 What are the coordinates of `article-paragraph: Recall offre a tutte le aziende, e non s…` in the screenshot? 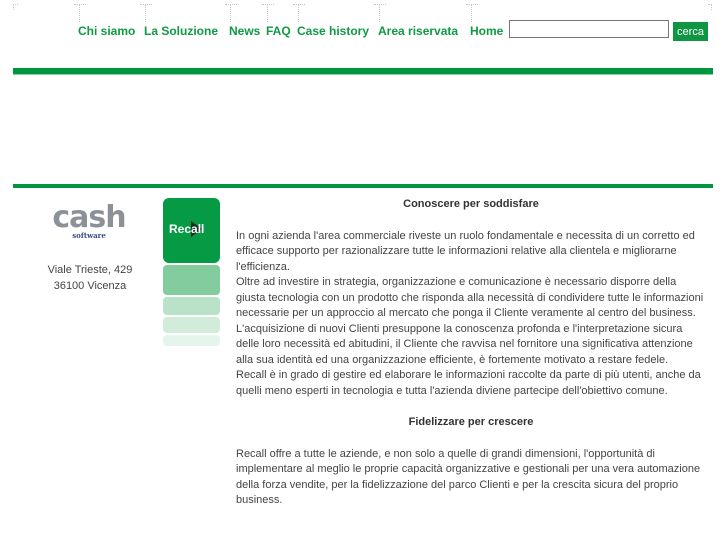 It's located at (468, 477).